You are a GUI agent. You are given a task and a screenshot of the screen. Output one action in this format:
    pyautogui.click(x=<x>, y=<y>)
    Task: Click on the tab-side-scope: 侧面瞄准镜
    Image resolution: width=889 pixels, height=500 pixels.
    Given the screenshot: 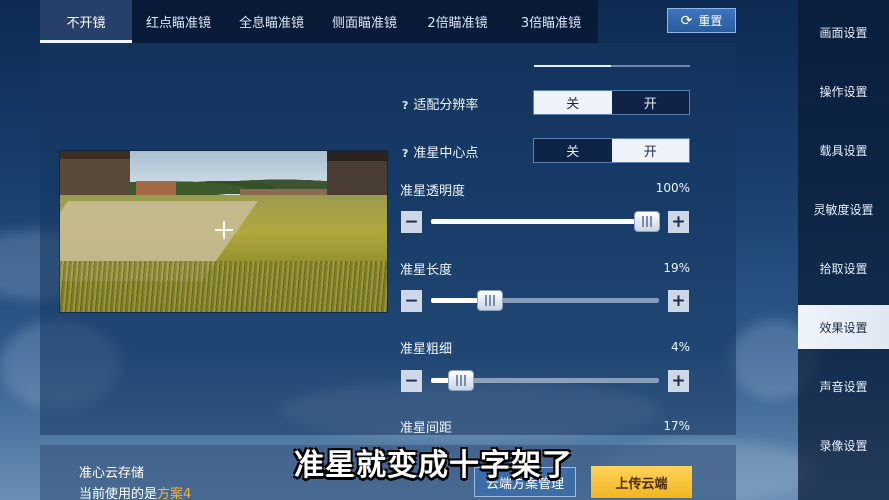 What is the action you would take?
    pyautogui.click(x=364, y=21)
    